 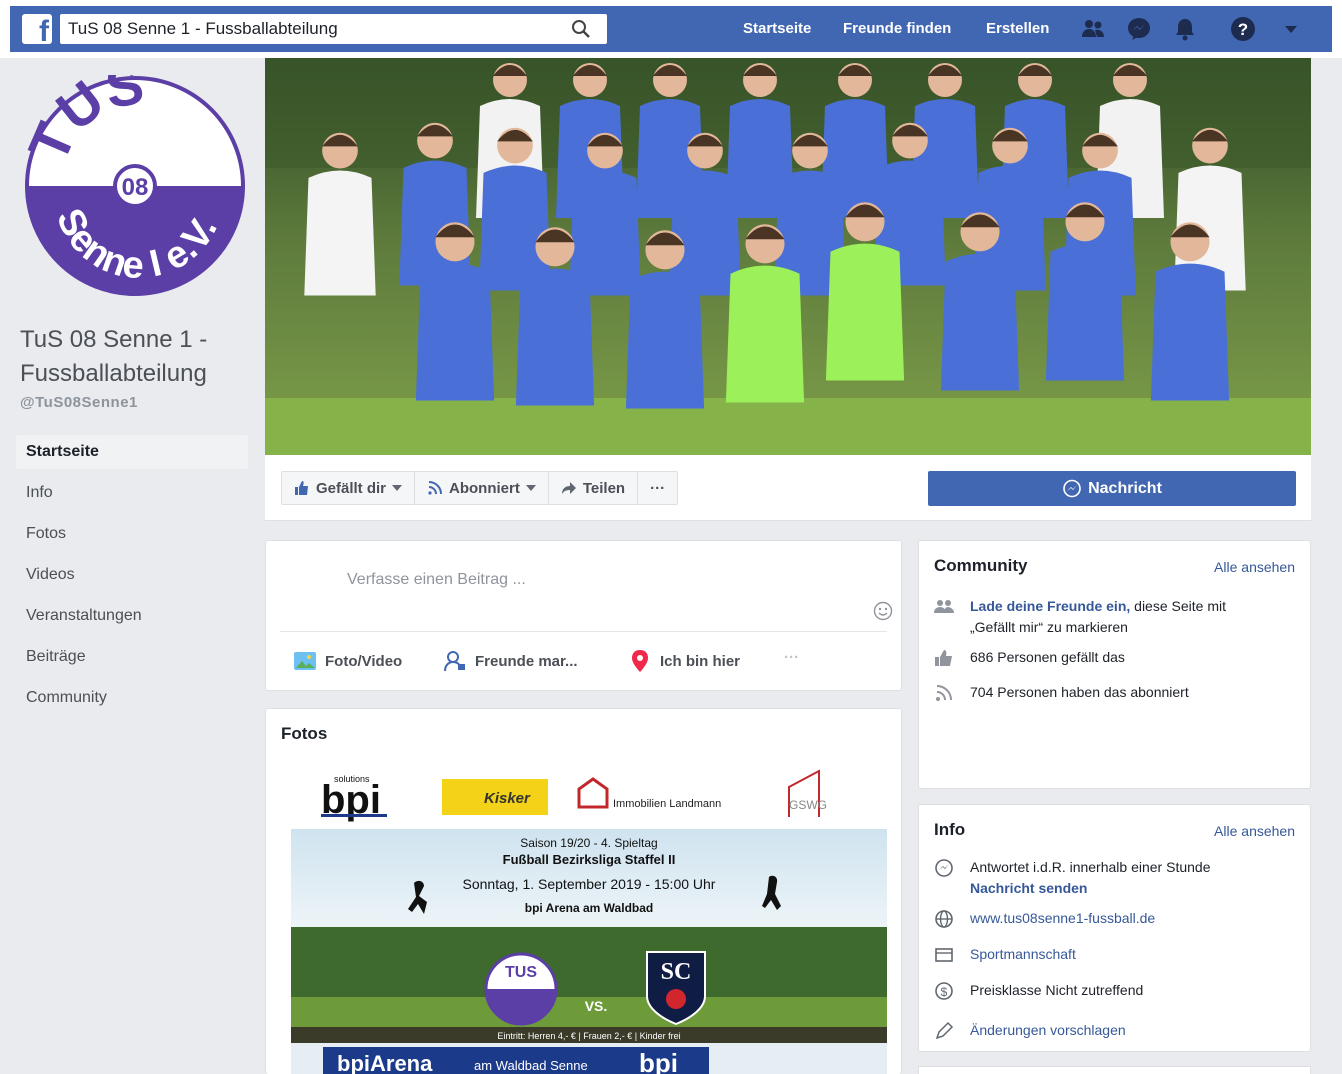 I want to click on nav-home-link: Startseite, so click(x=777, y=28).